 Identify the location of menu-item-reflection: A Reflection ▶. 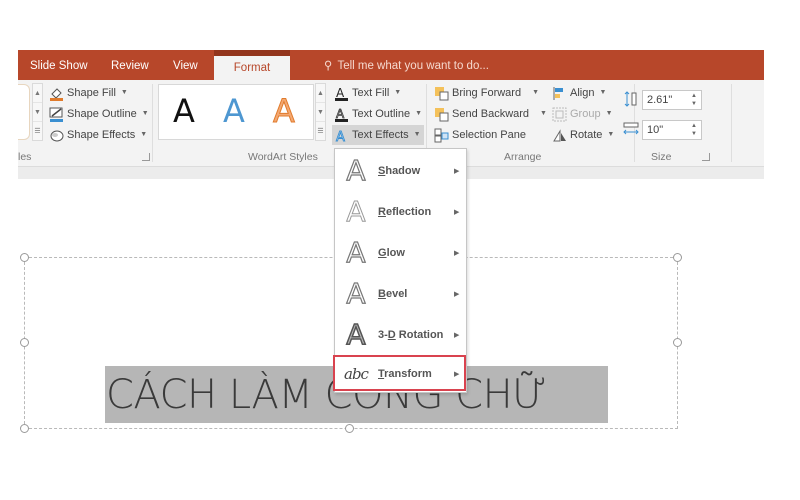
(401, 212).